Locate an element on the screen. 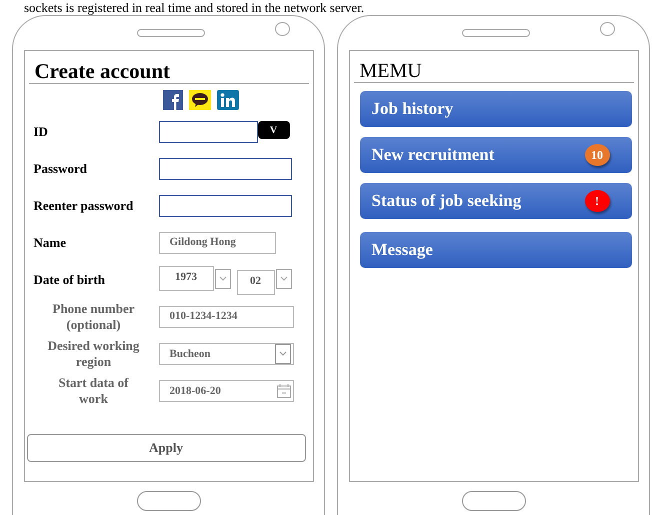  menu-label: Job history is located at coordinates (413, 109).